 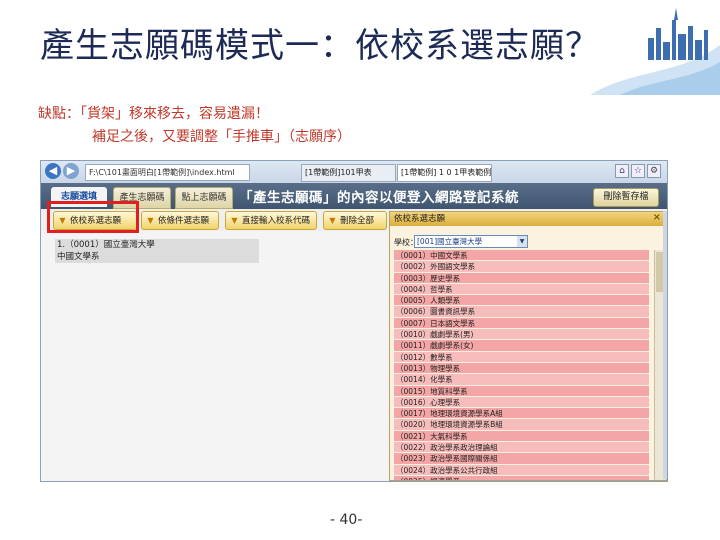 I want to click on supplement-note: 補足之後，又要調整「手推車」（志願序）, so click(x=221, y=137).